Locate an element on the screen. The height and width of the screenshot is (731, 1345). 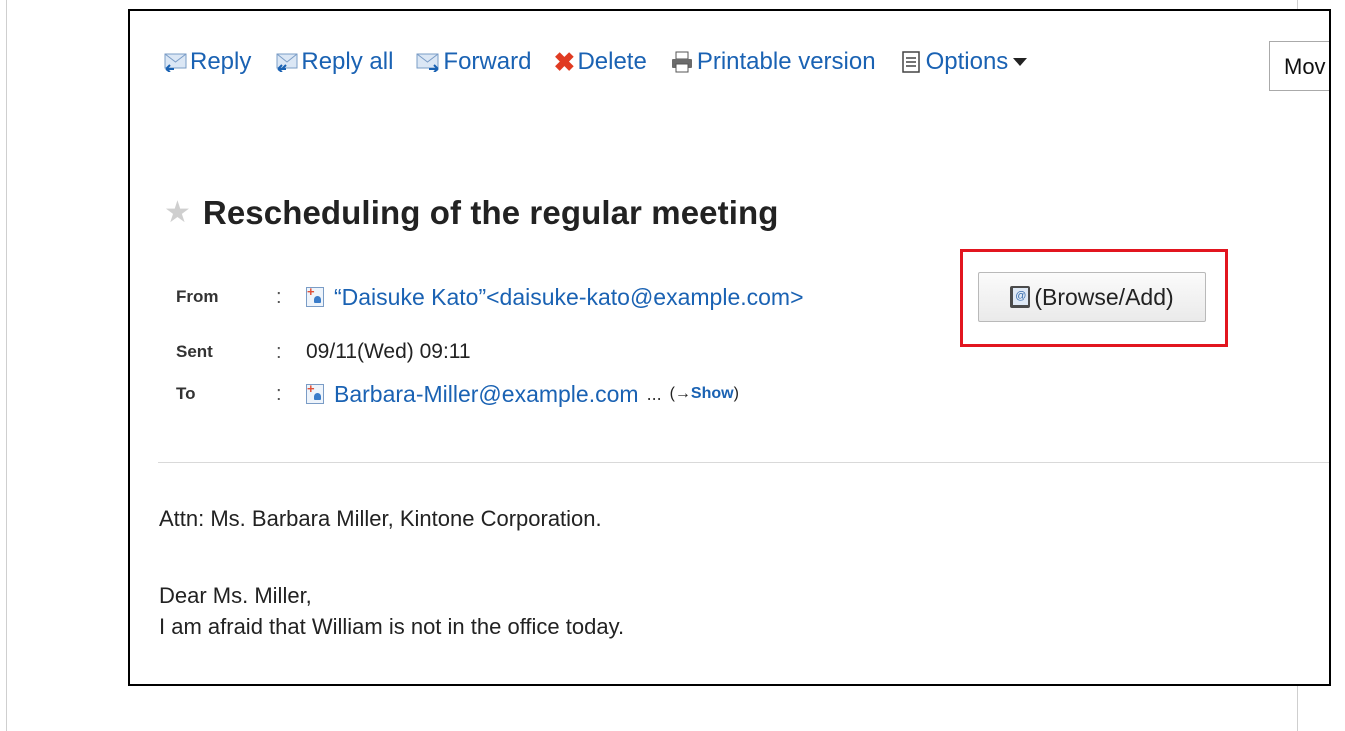
subject-title: Rescheduling of the regular meeting is located at coordinates (490, 212).